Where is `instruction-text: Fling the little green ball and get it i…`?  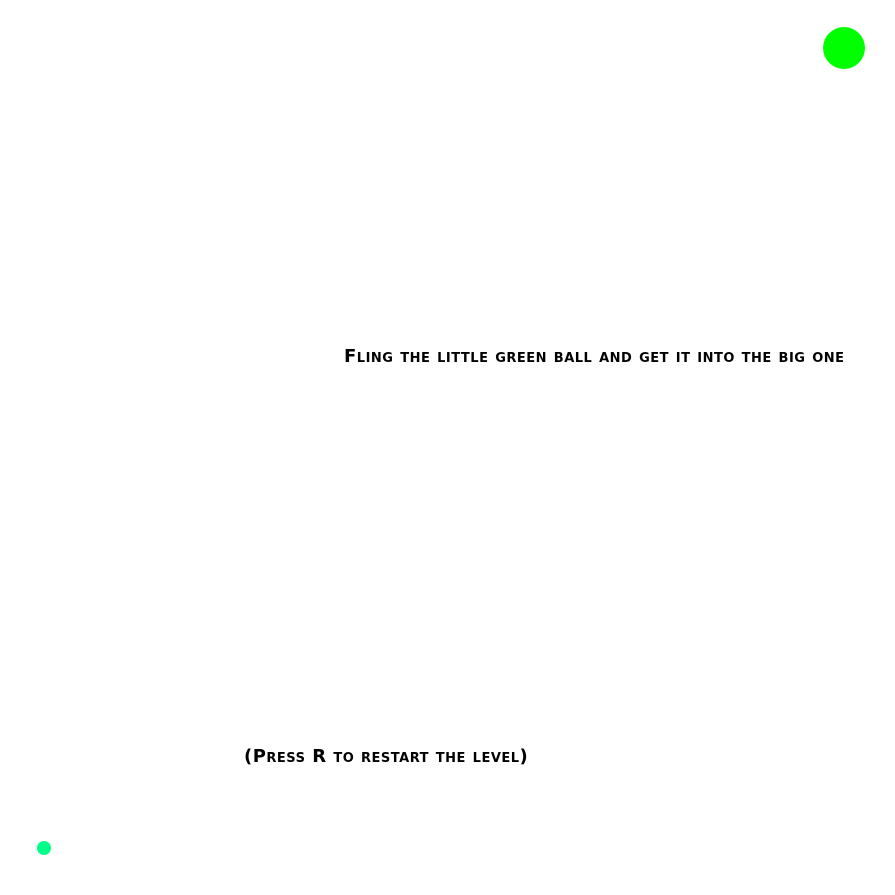
instruction-text: Fling the little green ball and get it i… is located at coordinates (594, 356).